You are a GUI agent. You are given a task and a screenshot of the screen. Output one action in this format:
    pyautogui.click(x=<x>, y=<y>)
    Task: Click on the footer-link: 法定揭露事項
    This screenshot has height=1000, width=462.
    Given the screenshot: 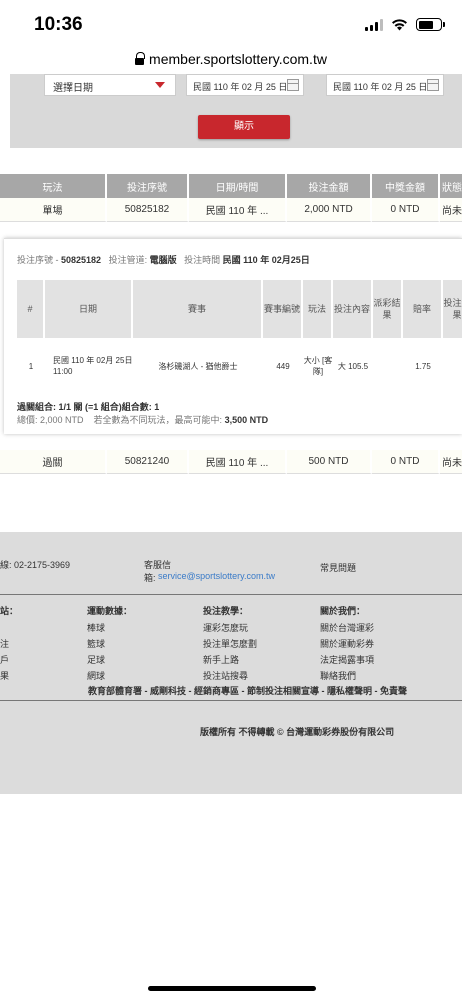 What is the action you would take?
    pyautogui.click(x=347, y=659)
    